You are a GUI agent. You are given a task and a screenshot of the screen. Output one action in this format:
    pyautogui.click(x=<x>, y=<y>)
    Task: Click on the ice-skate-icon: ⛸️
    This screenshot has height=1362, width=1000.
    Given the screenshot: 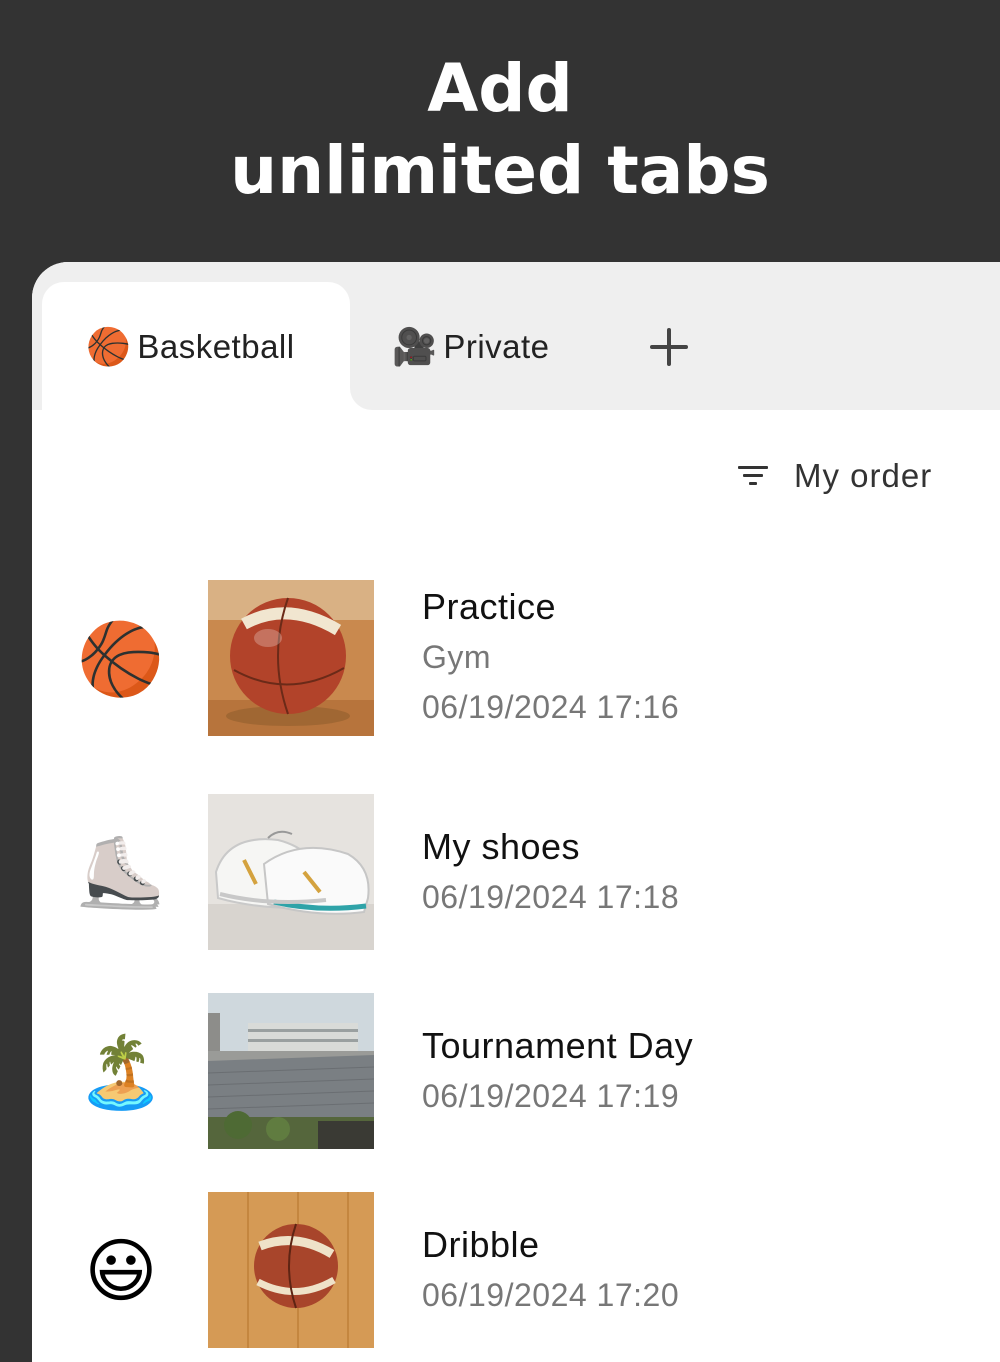 What is the action you would take?
    pyautogui.click(x=121, y=873)
    